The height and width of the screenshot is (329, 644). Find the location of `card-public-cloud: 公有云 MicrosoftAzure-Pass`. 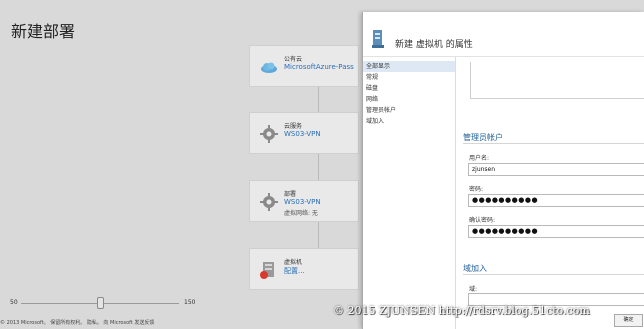

card-public-cloud: 公有云 MicrosoftAzure-Pass is located at coordinates (304, 66).